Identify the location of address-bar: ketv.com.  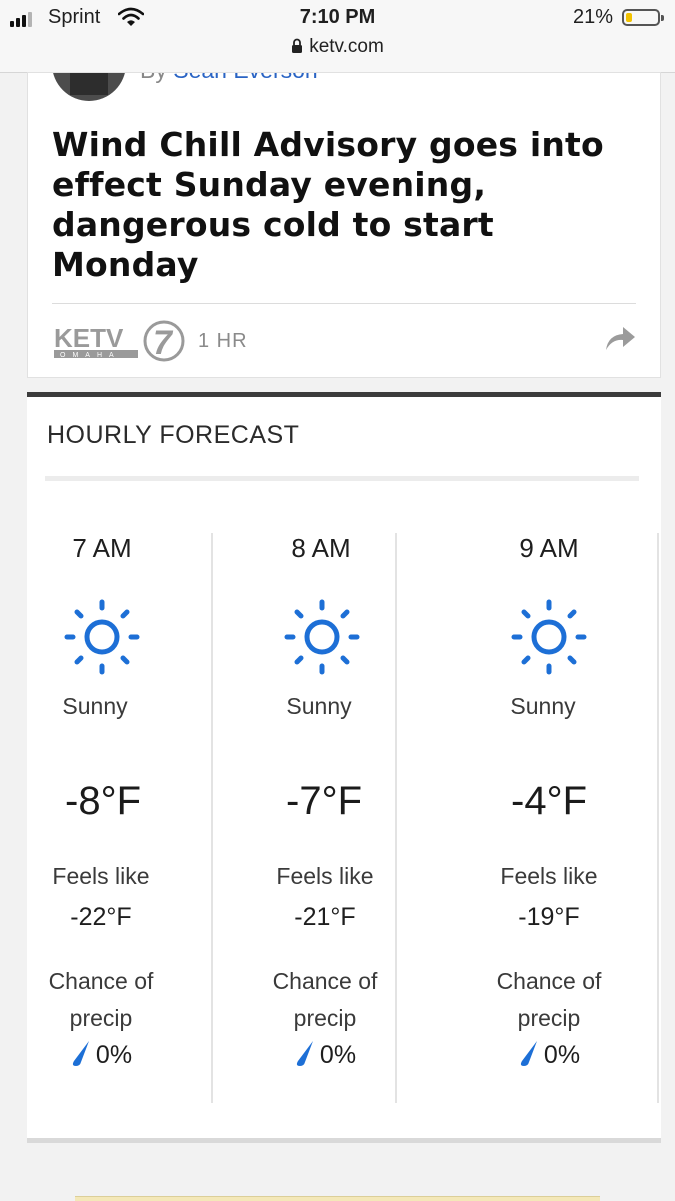
(337, 48).